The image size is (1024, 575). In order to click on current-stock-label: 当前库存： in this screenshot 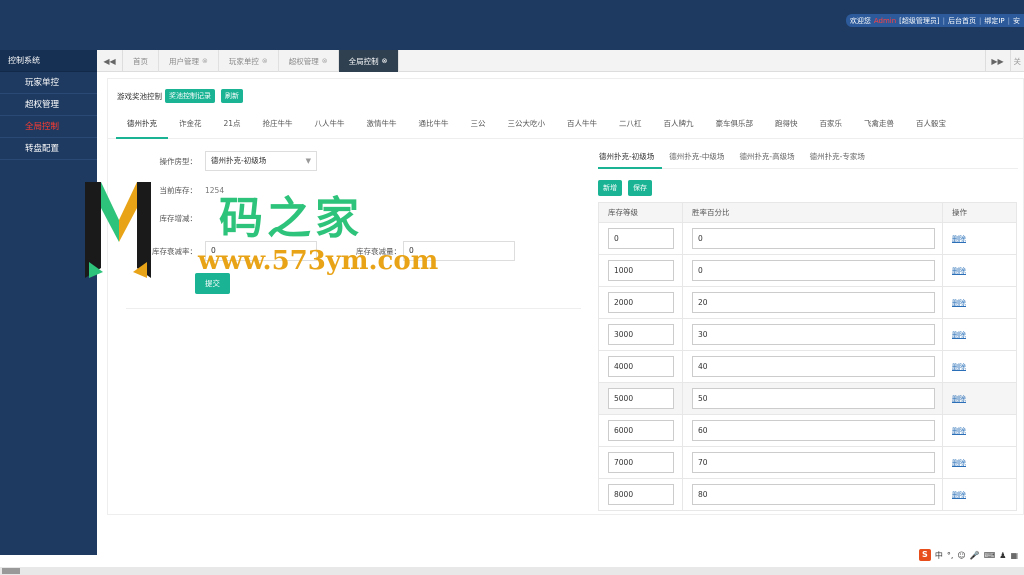, I will do `click(178, 190)`.